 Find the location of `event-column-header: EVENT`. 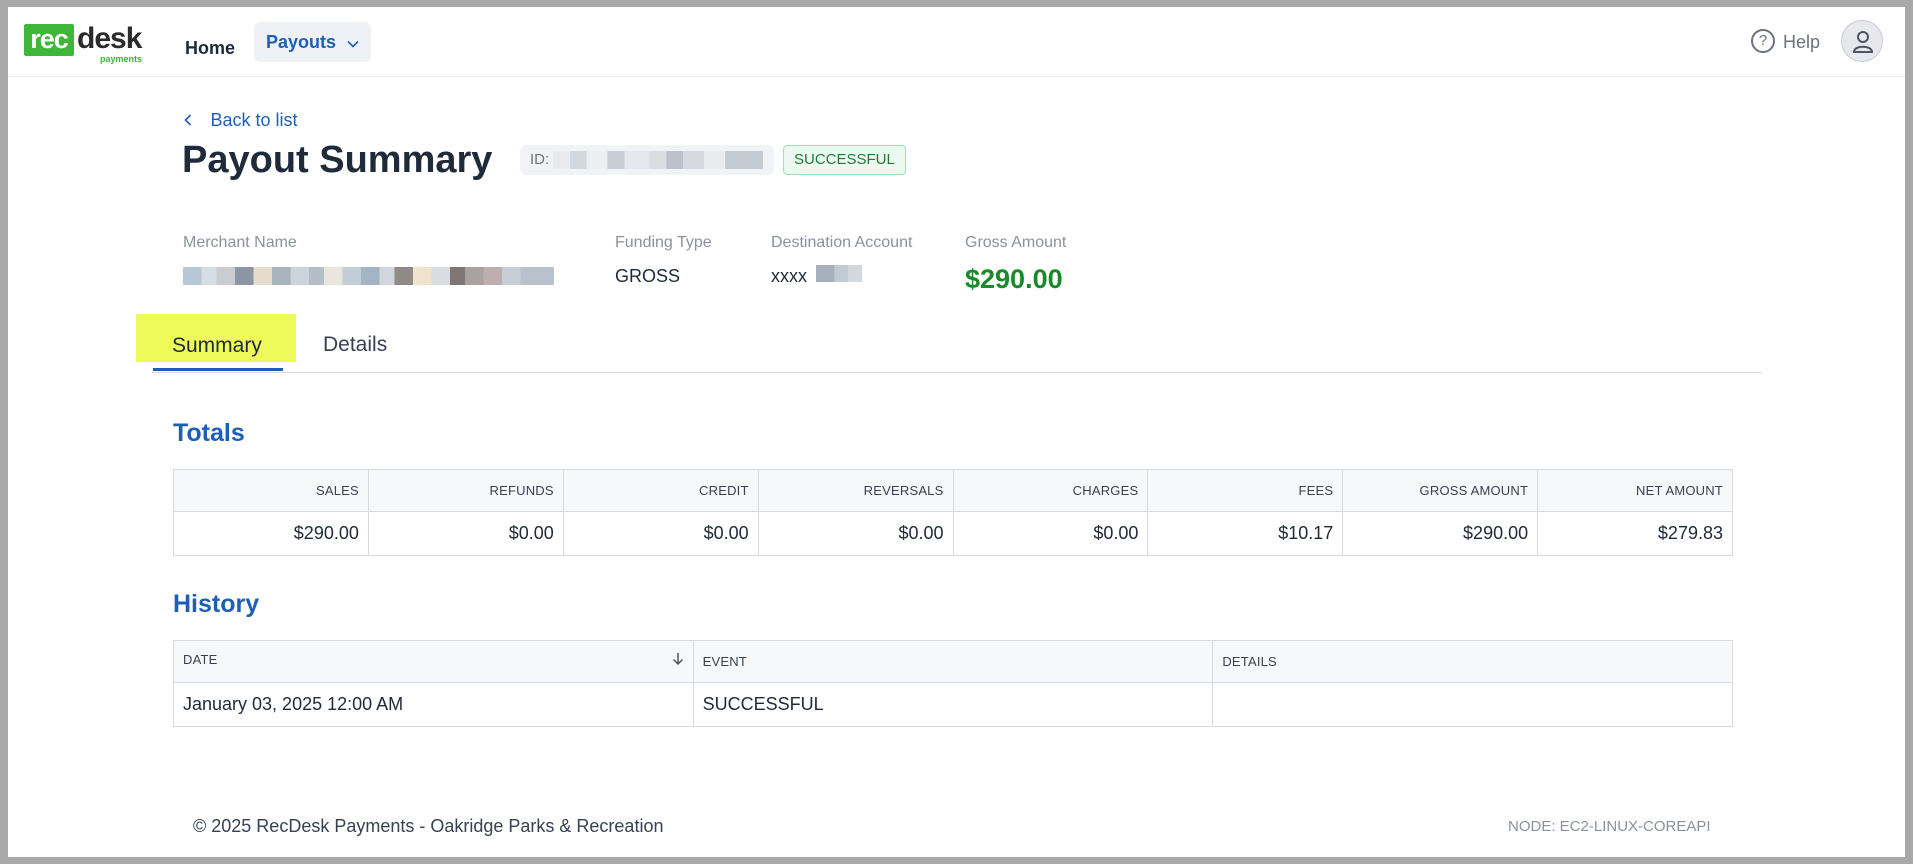

event-column-header: EVENT is located at coordinates (953, 661).